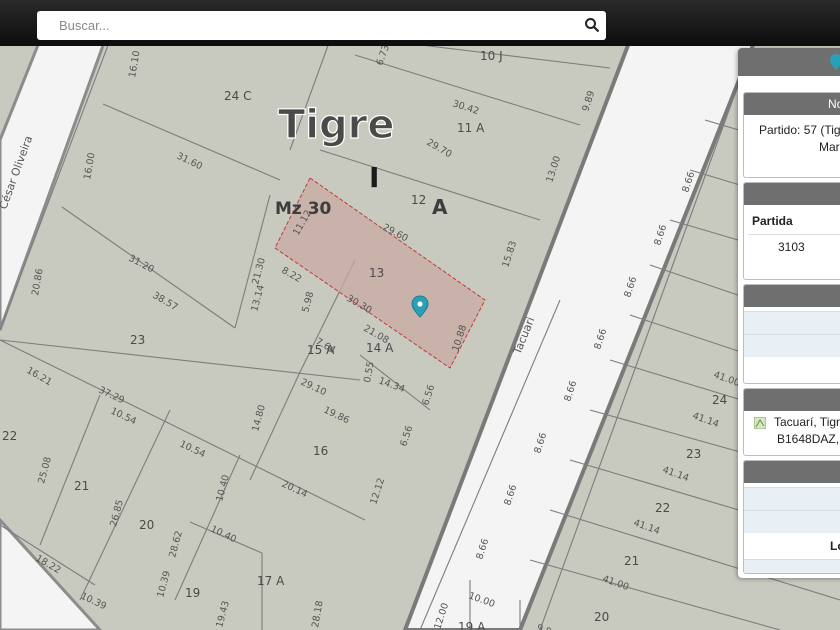 Image resolution: width=840 pixels, height=630 pixels. I want to click on lot-label: 12, so click(418, 200).